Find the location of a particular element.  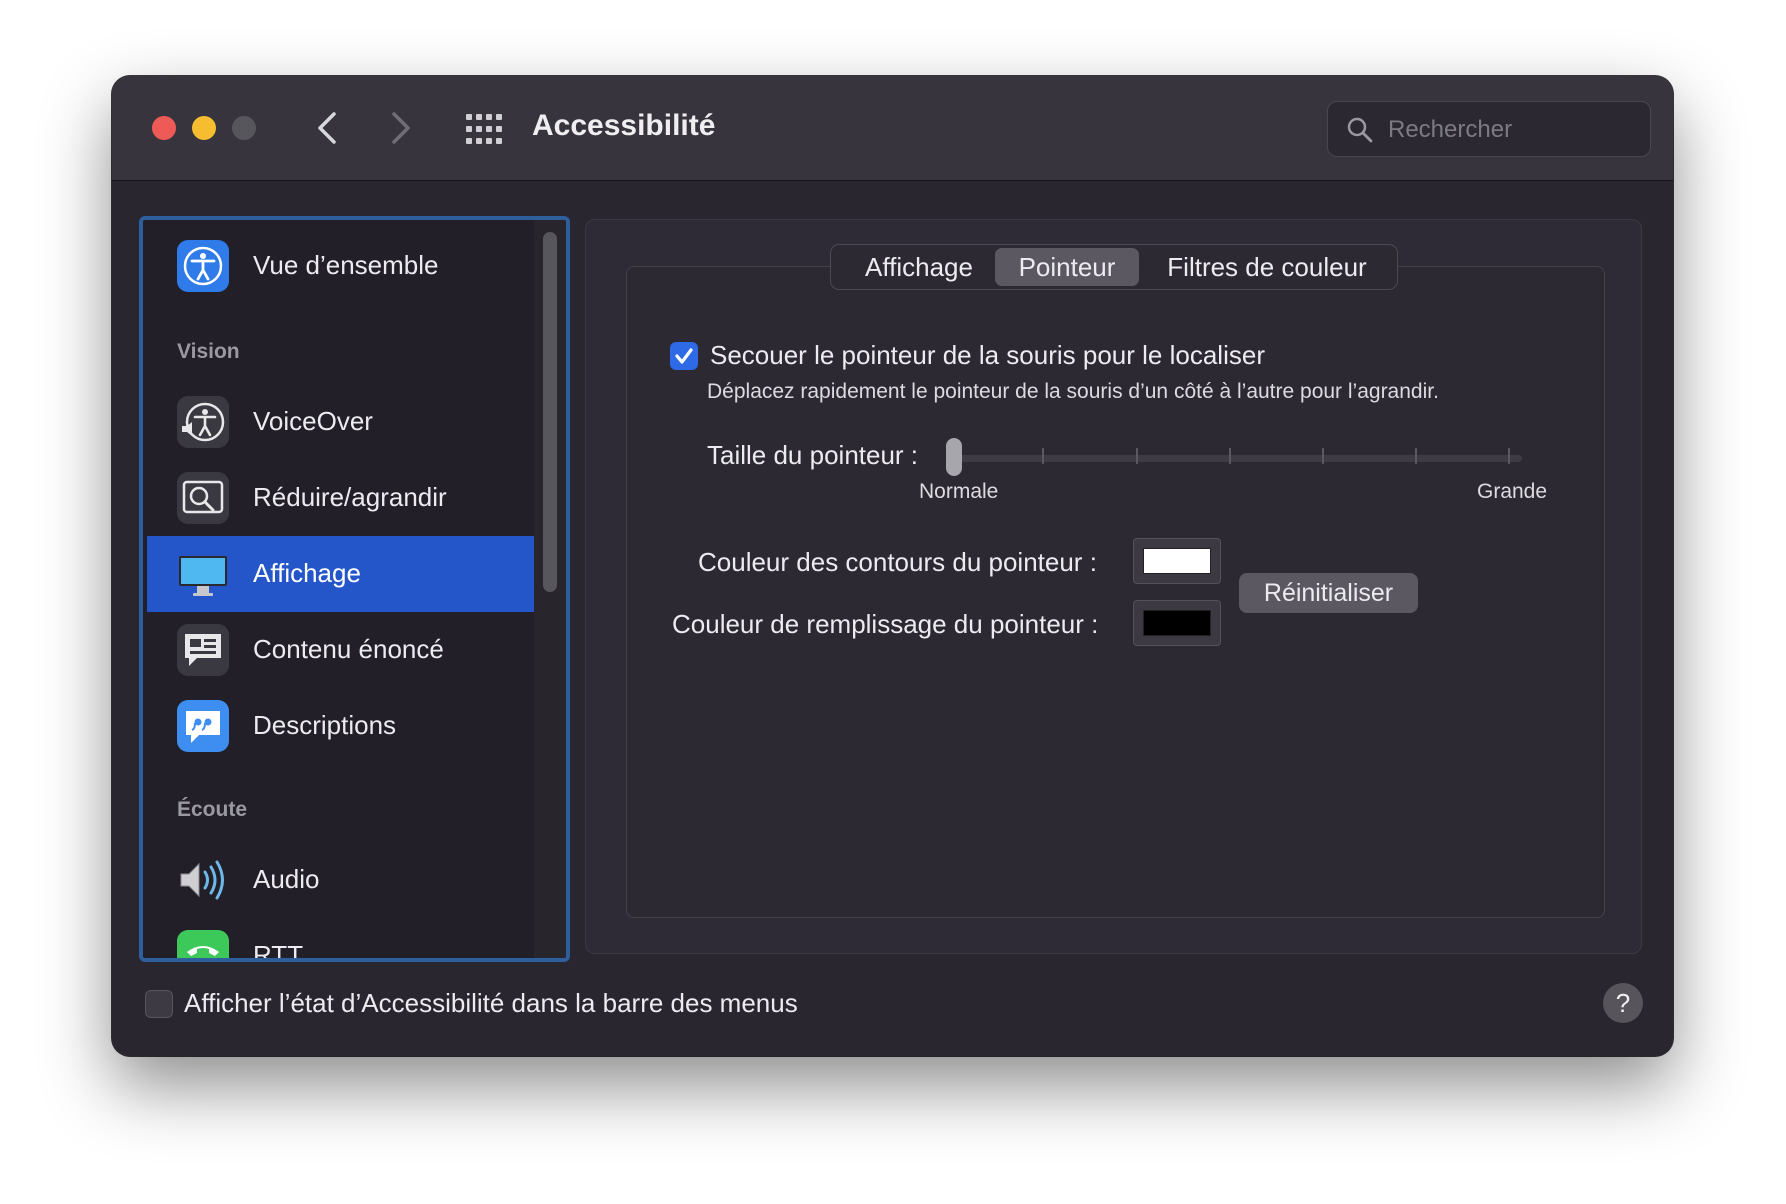

menubar-status-checkbox is located at coordinates (159, 1004).